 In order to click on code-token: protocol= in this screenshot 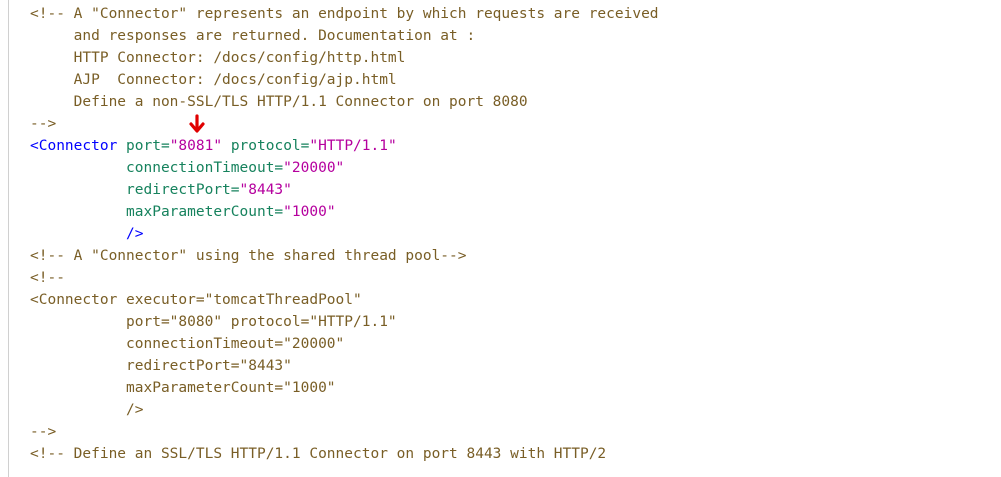, I will do `click(266, 146)`.